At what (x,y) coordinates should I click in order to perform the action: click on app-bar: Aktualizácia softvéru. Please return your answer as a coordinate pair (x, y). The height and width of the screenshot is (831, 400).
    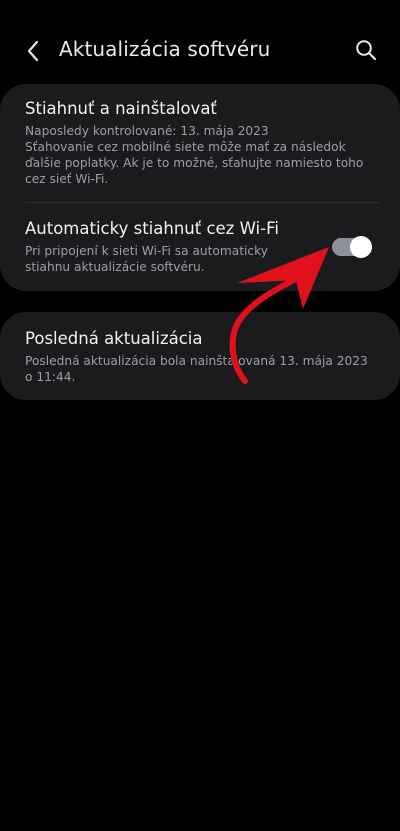
    Looking at the image, I should click on (200, 42).